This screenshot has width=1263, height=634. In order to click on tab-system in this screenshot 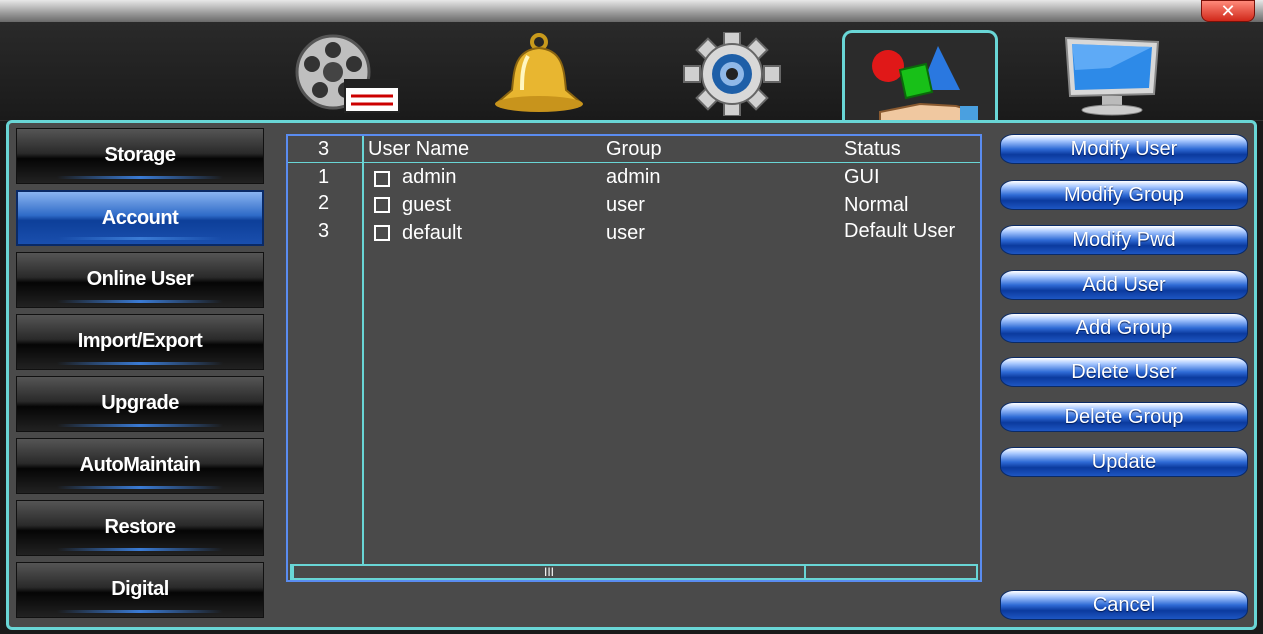, I will do `click(732, 74)`.